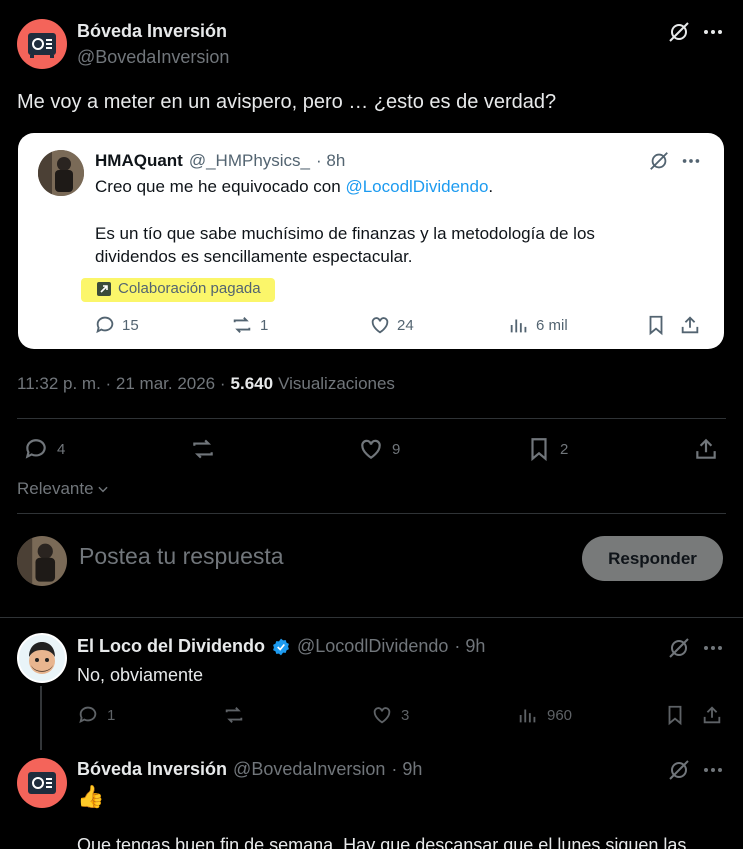 The image size is (743, 849). Describe the element at coordinates (652, 558) in the screenshot. I see `reply-submit-button: Responder` at that location.